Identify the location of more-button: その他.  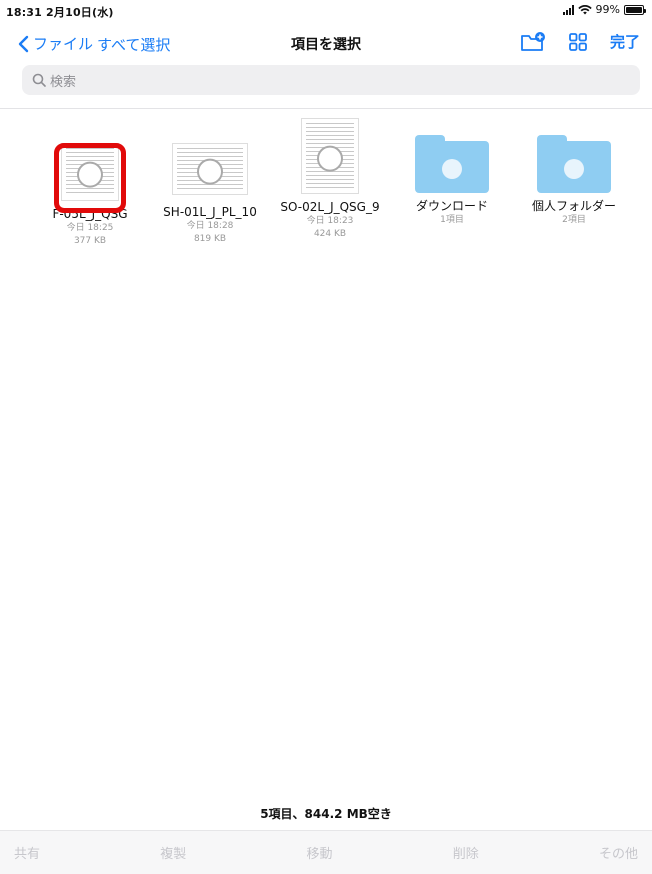
(618, 852).